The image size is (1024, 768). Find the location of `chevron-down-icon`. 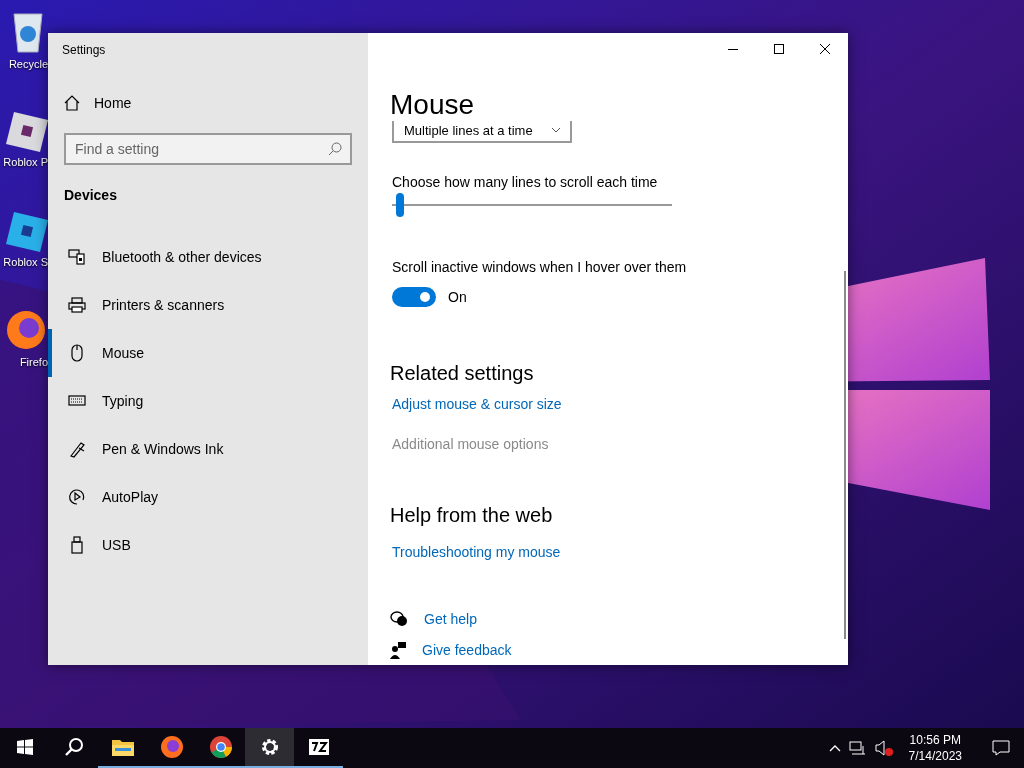

chevron-down-icon is located at coordinates (556, 131).